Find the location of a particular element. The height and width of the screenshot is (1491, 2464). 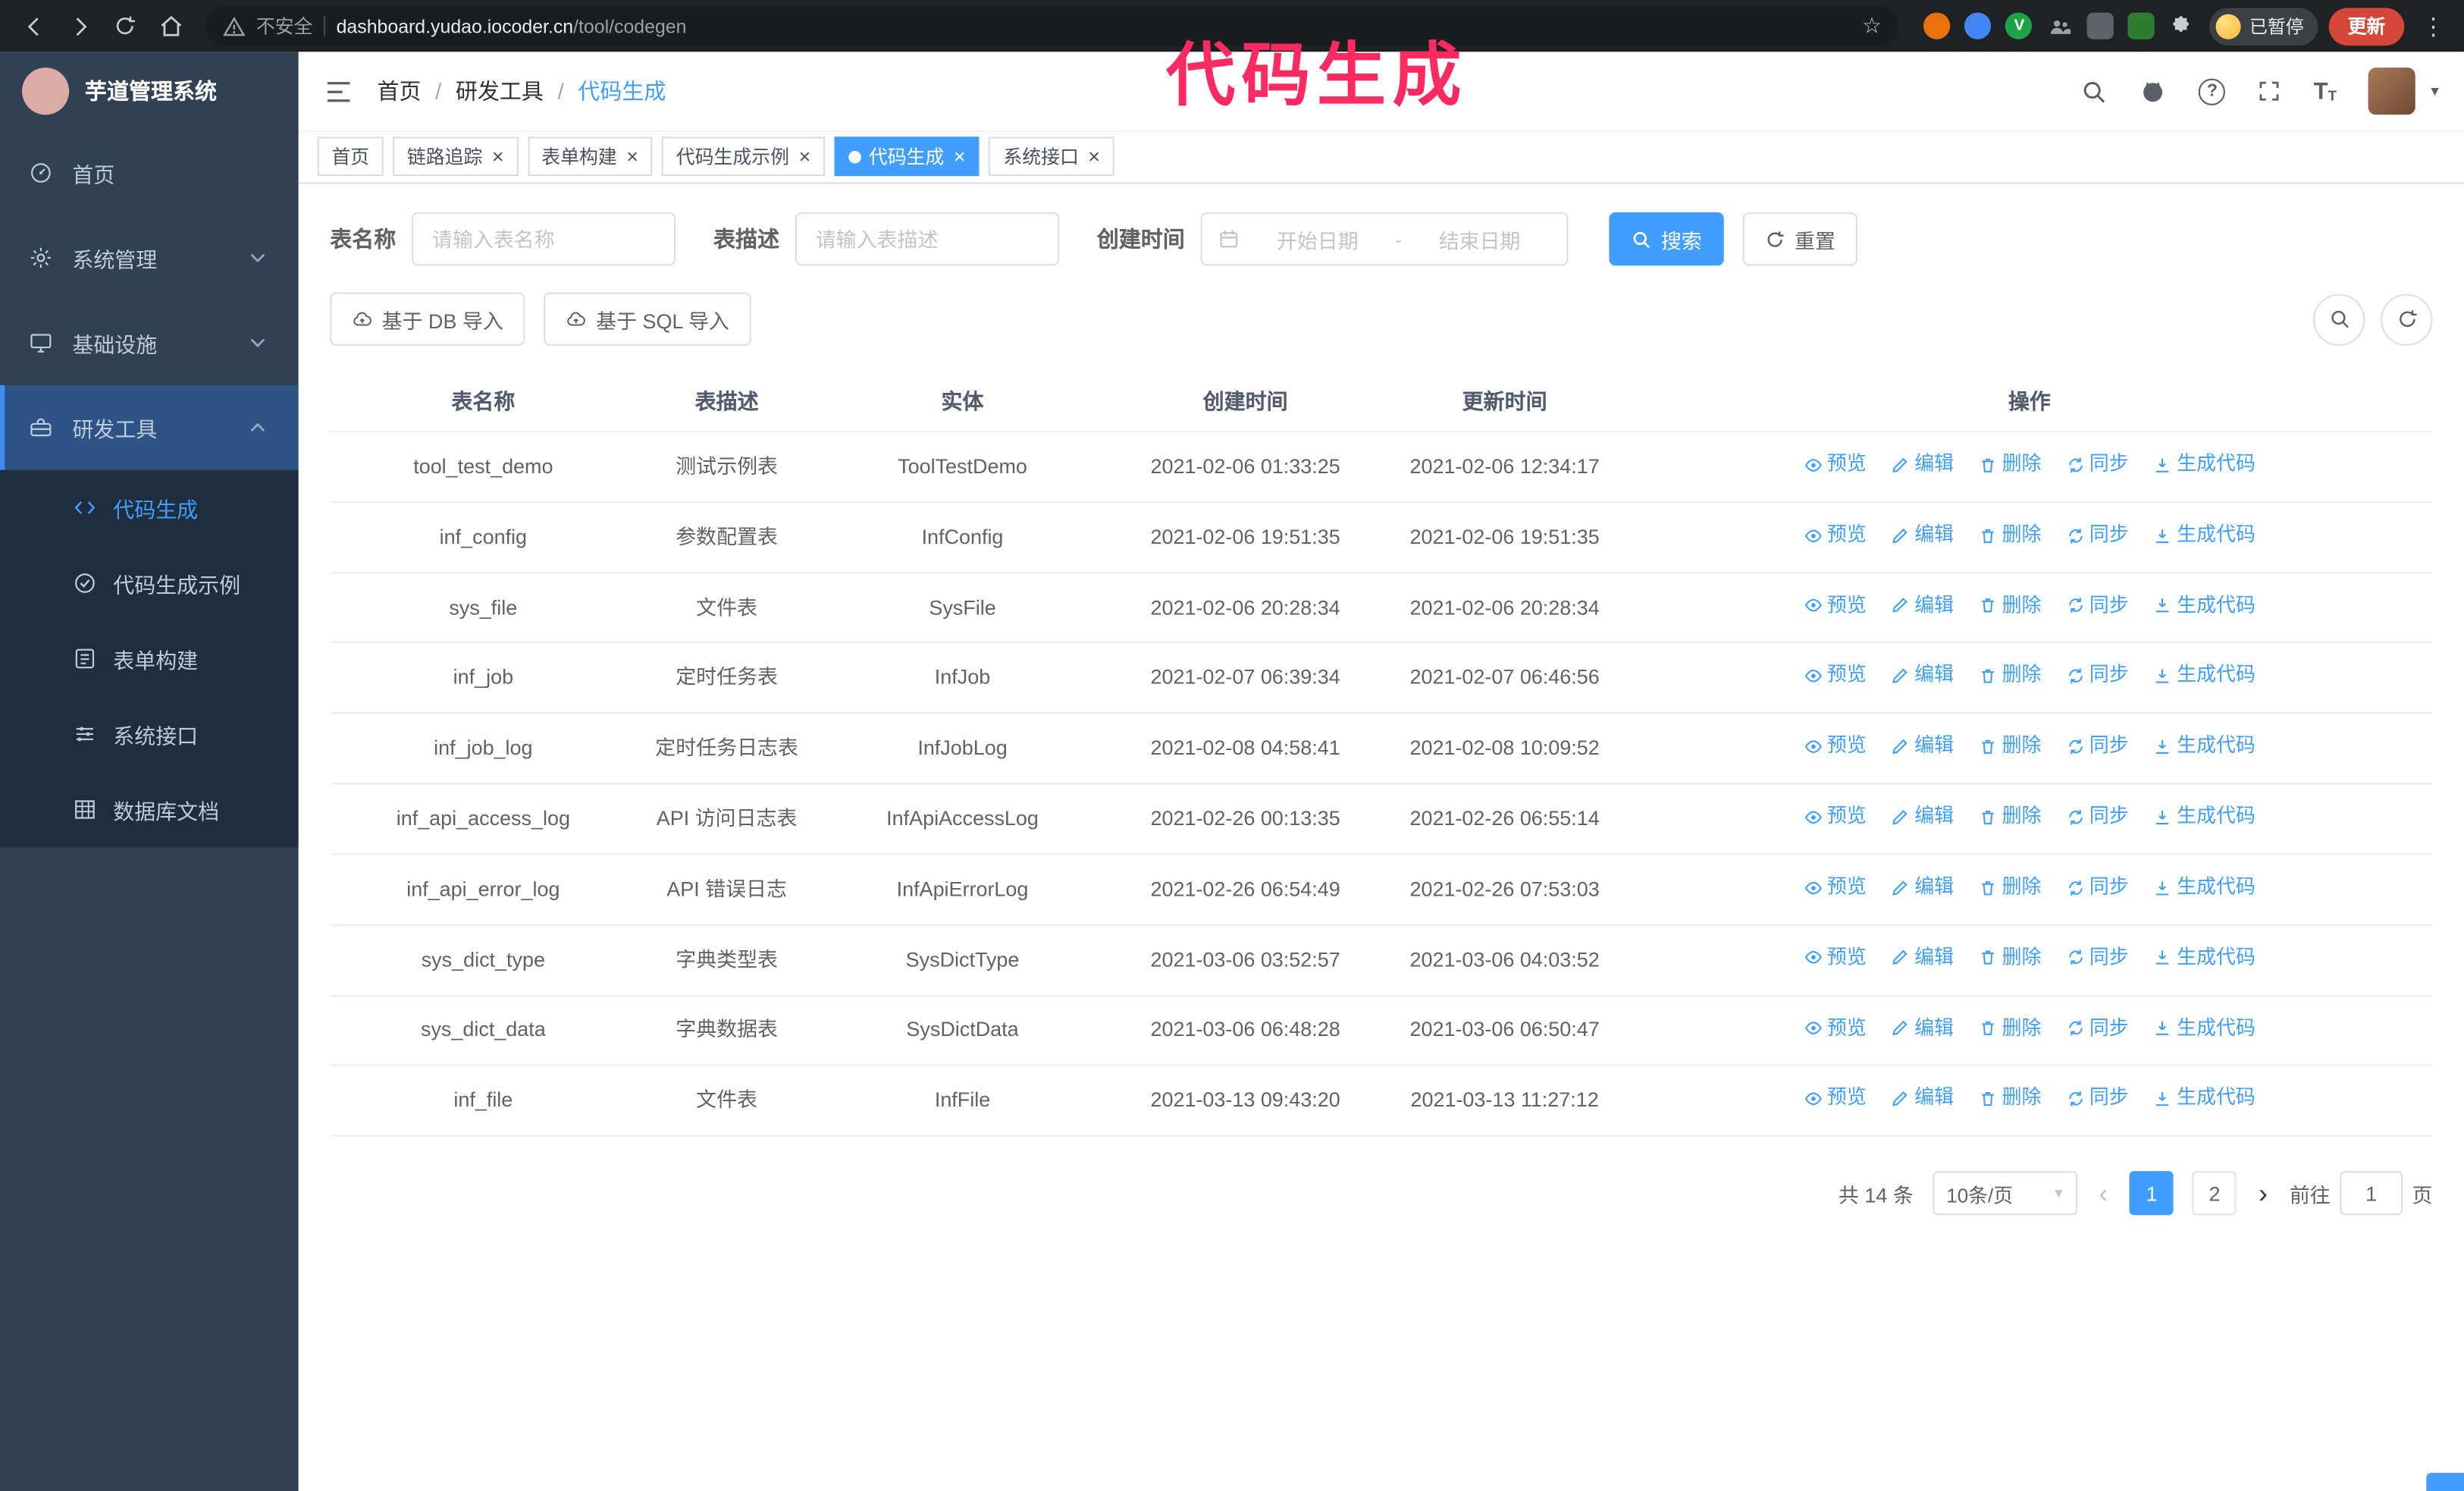

chrome-update-button: 更新 is located at coordinates (2367, 26).